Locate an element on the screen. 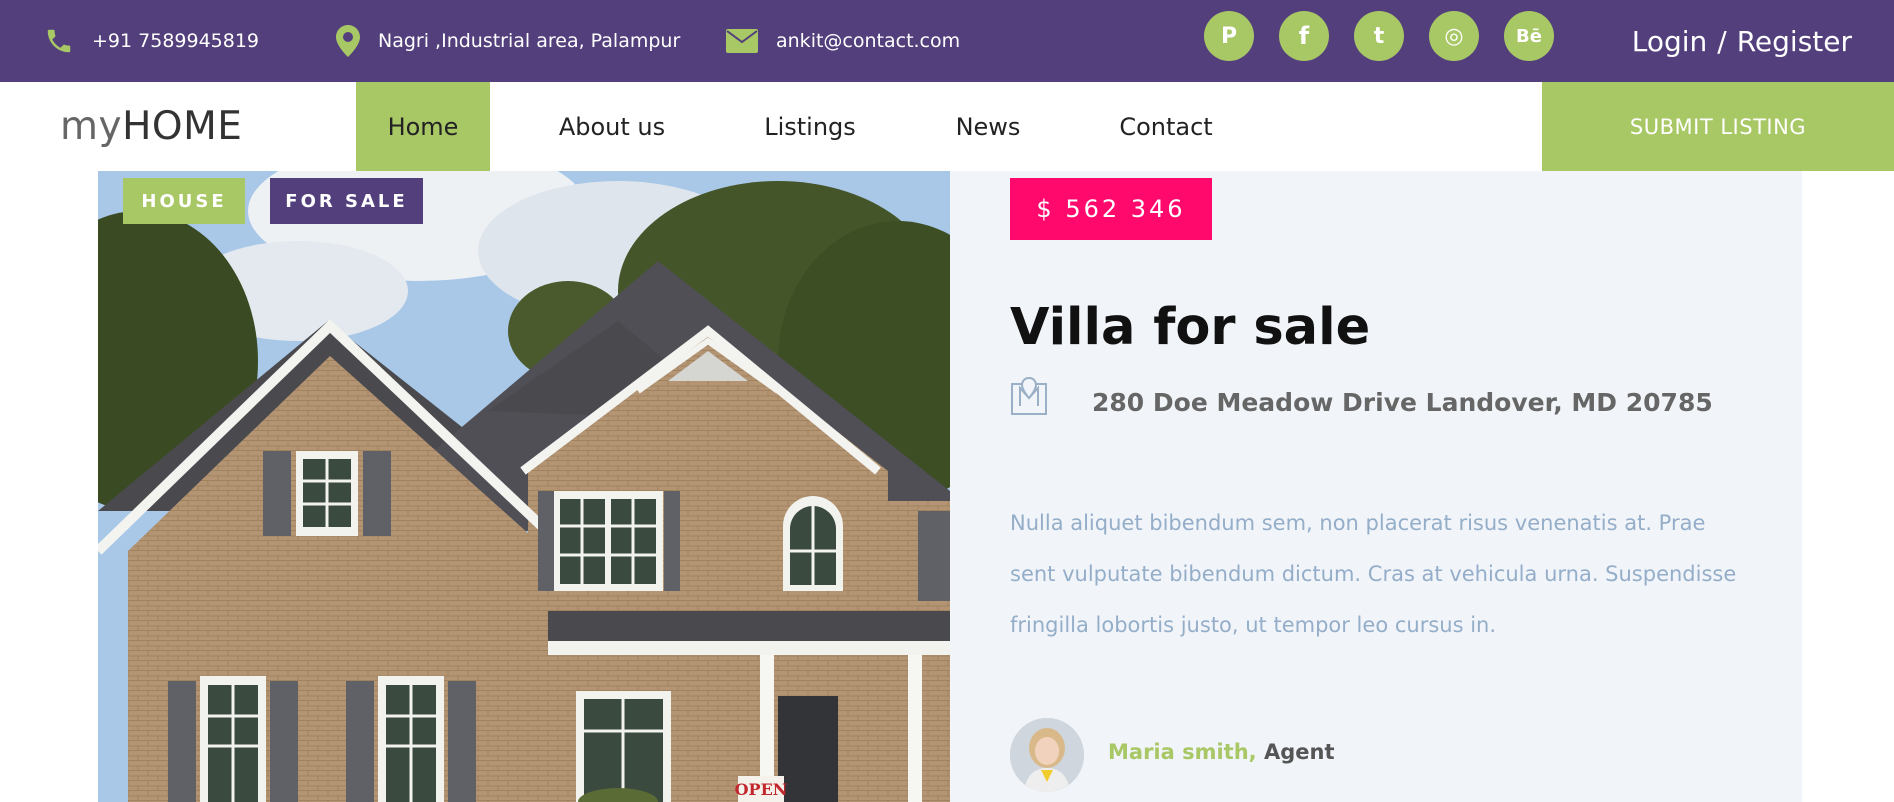 This screenshot has width=1894, height=802. email-contact: ankit@contact.com is located at coordinates (843, 41).